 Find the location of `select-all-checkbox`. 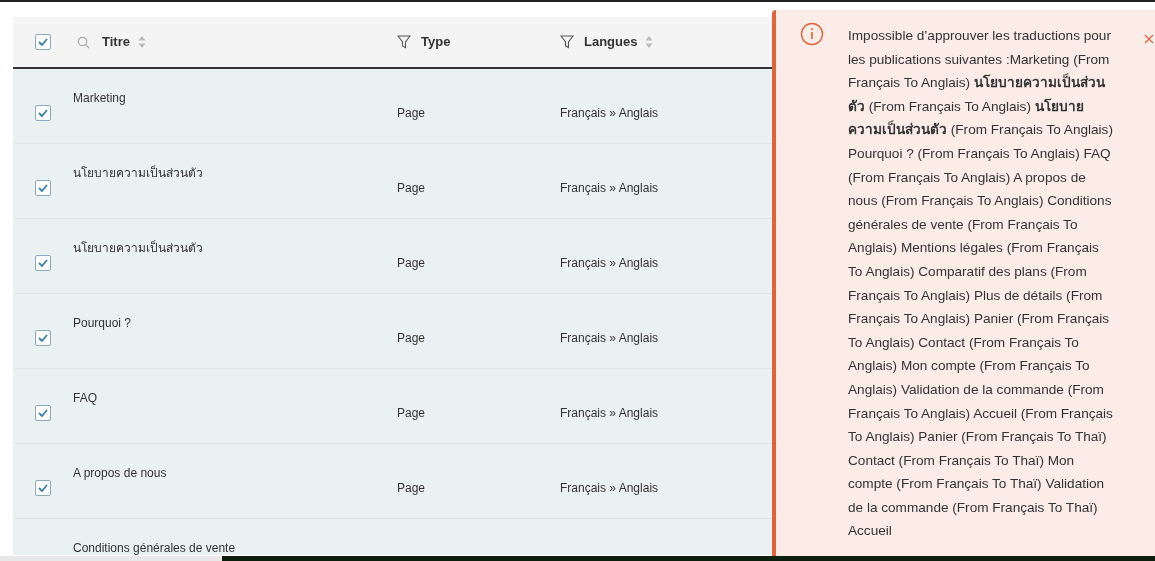

select-all-checkbox is located at coordinates (43, 42).